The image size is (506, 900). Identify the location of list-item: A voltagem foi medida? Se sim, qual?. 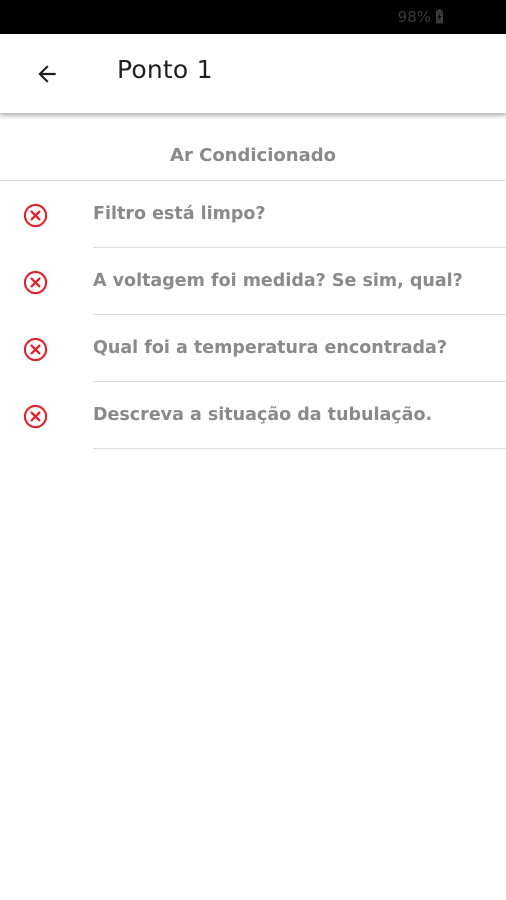
(253, 281).